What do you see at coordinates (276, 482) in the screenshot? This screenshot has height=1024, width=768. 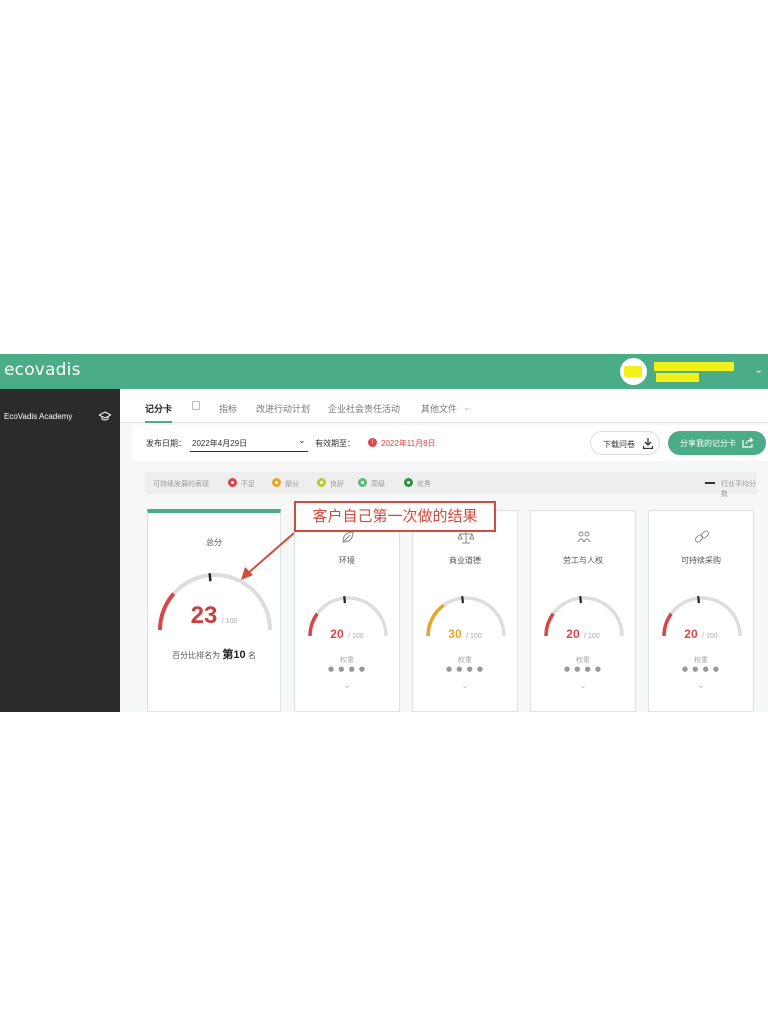 I see `legend-dot-partial` at bounding box center [276, 482].